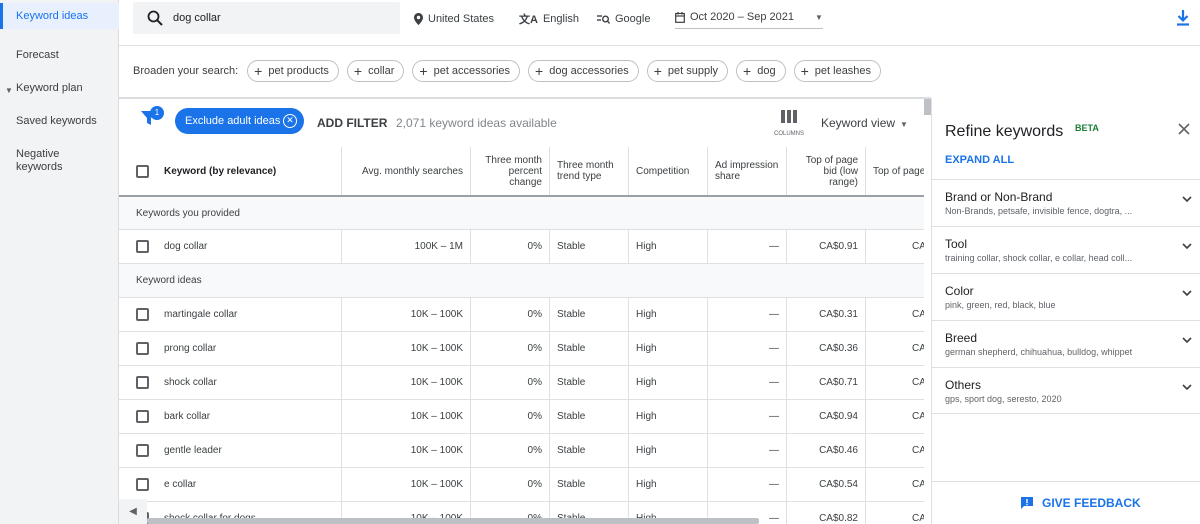 Image resolution: width=1200 pixels, height=524 pixels. Describe the element at coordinates (838, 416) in the screenshot. I see `cell-value: CA$0.94` at that location.